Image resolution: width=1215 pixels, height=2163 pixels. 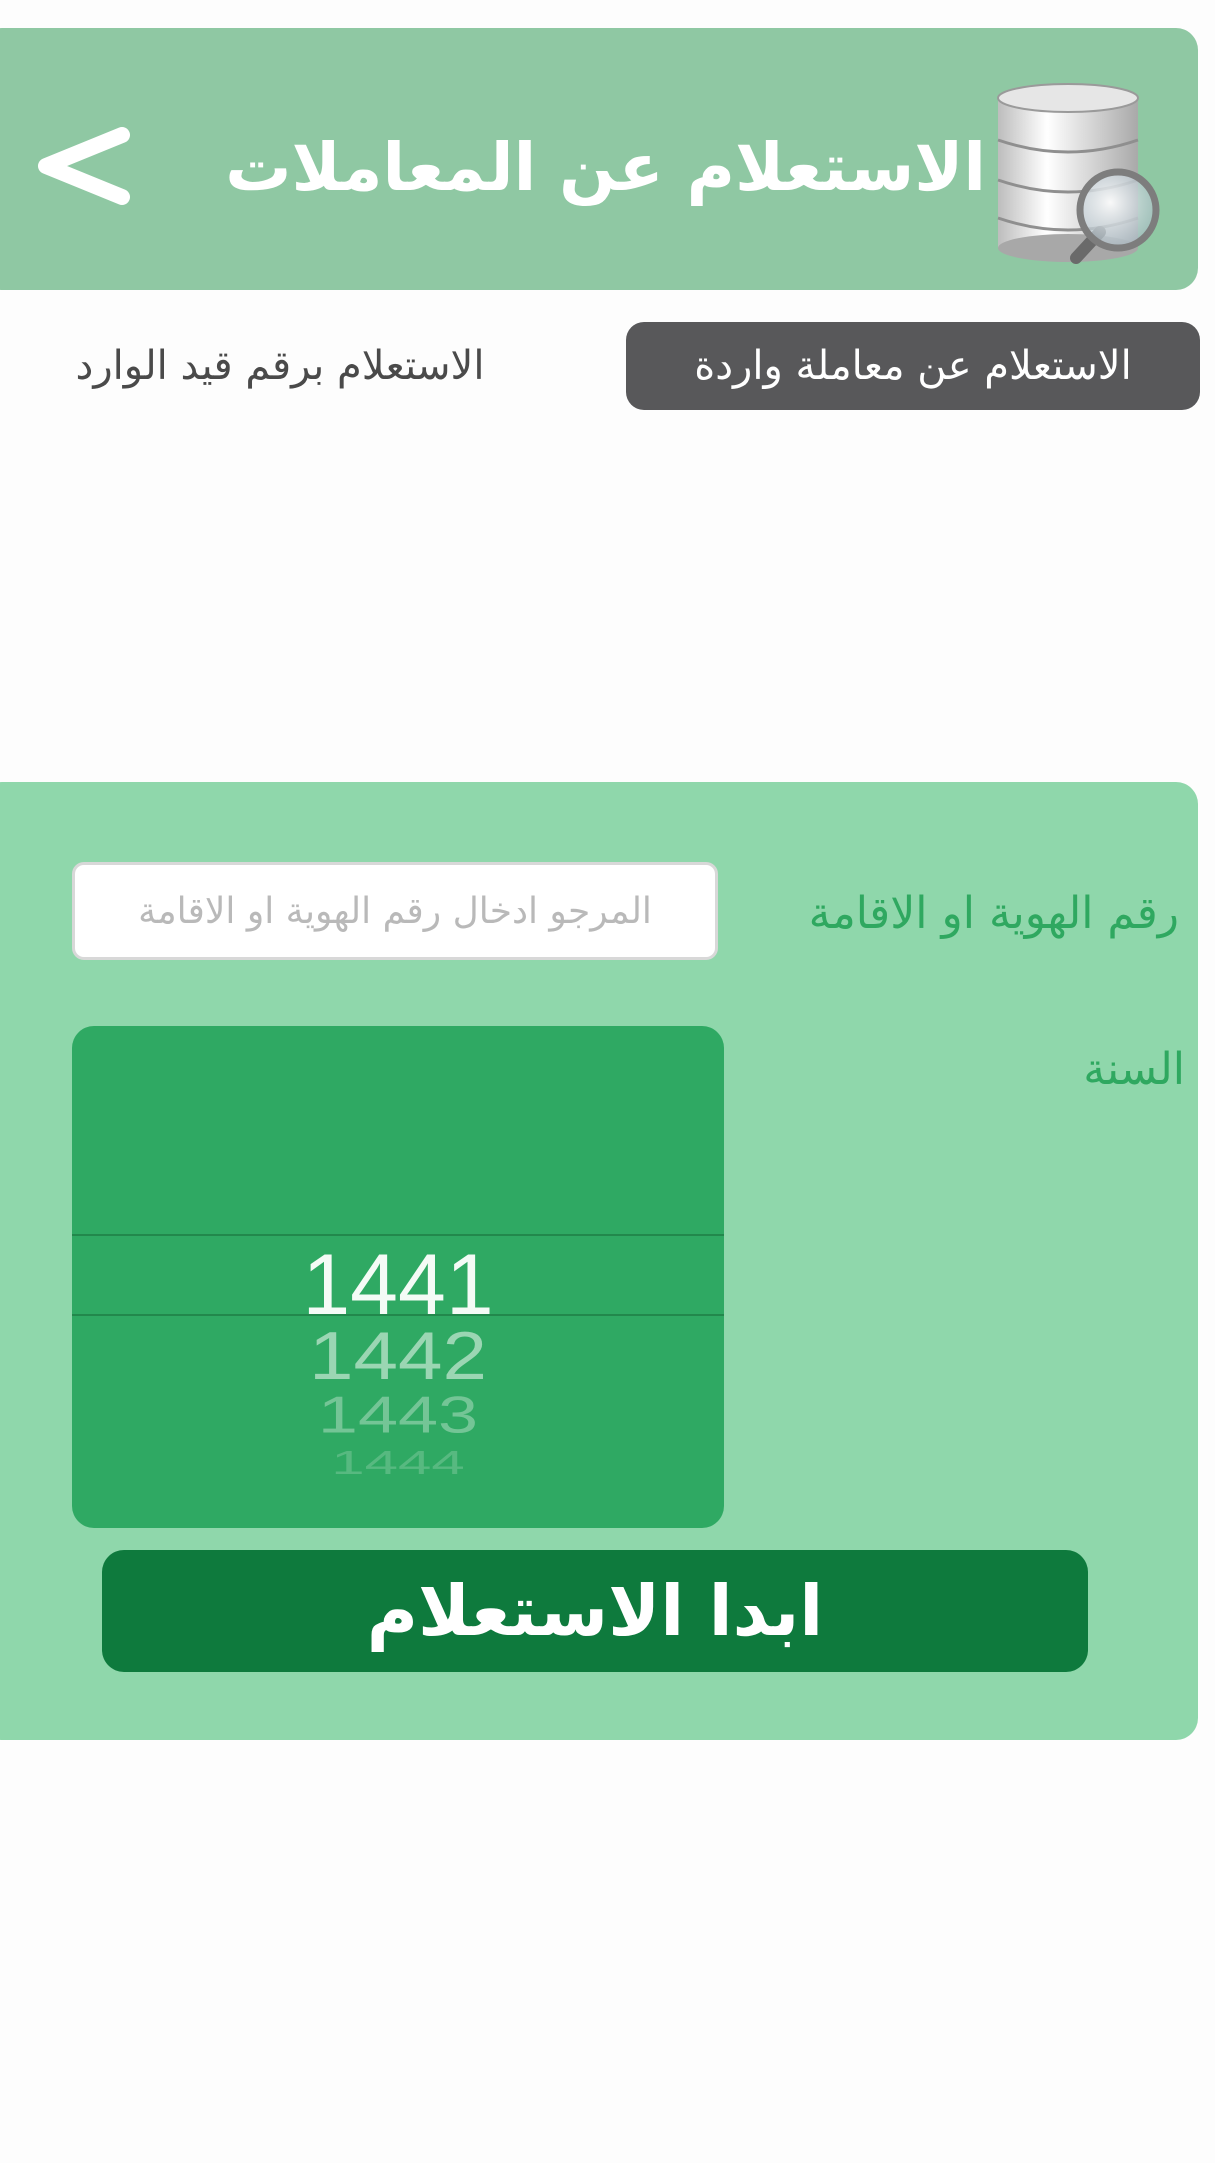 I want to click on id-number-label: رقم الهوية او الاقامة, so click(x=993, y=913).